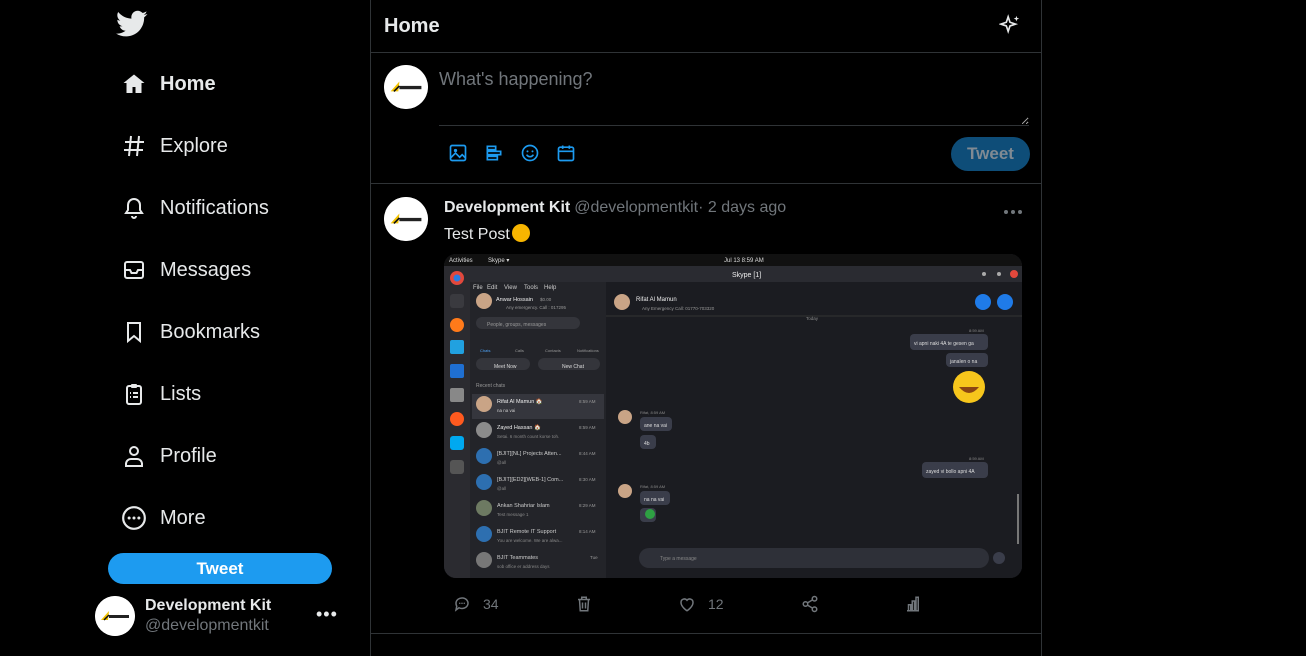  Describe the element at coordinates (744, 261) in the screenshot. I see `svg-text: Jul 13 8:59 AM` at that location.